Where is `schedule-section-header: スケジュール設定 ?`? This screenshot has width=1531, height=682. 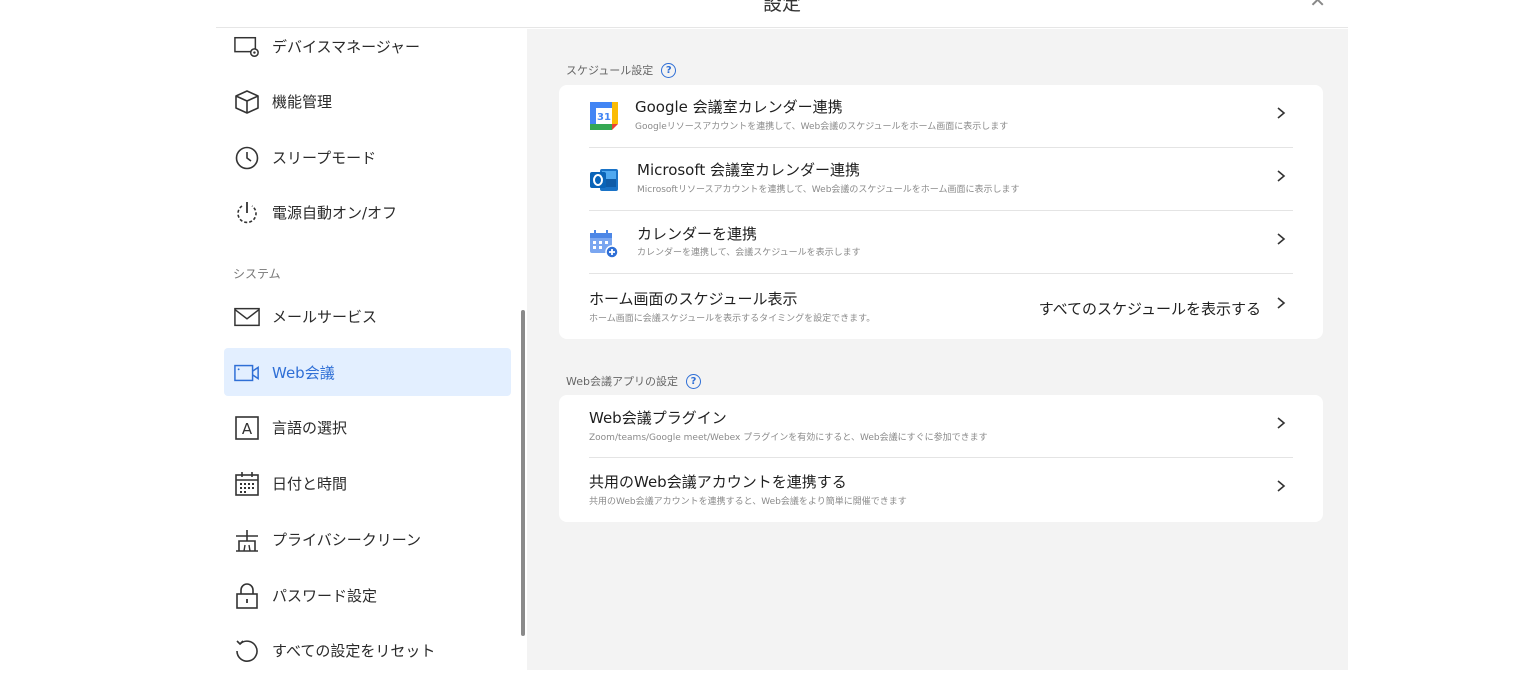 schedule-section-header: スケジュール設定 ? is located at coordinates (621, 70).